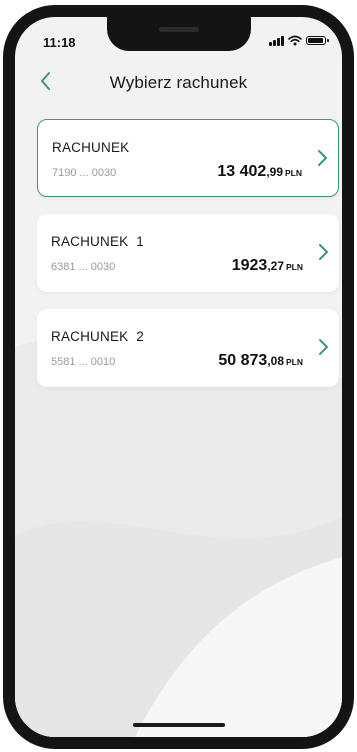  What do you see at coordinates (97, 336) in the screenshot?
I see `account-name: RACHUNEK 2` at bounding box center [97, 336].